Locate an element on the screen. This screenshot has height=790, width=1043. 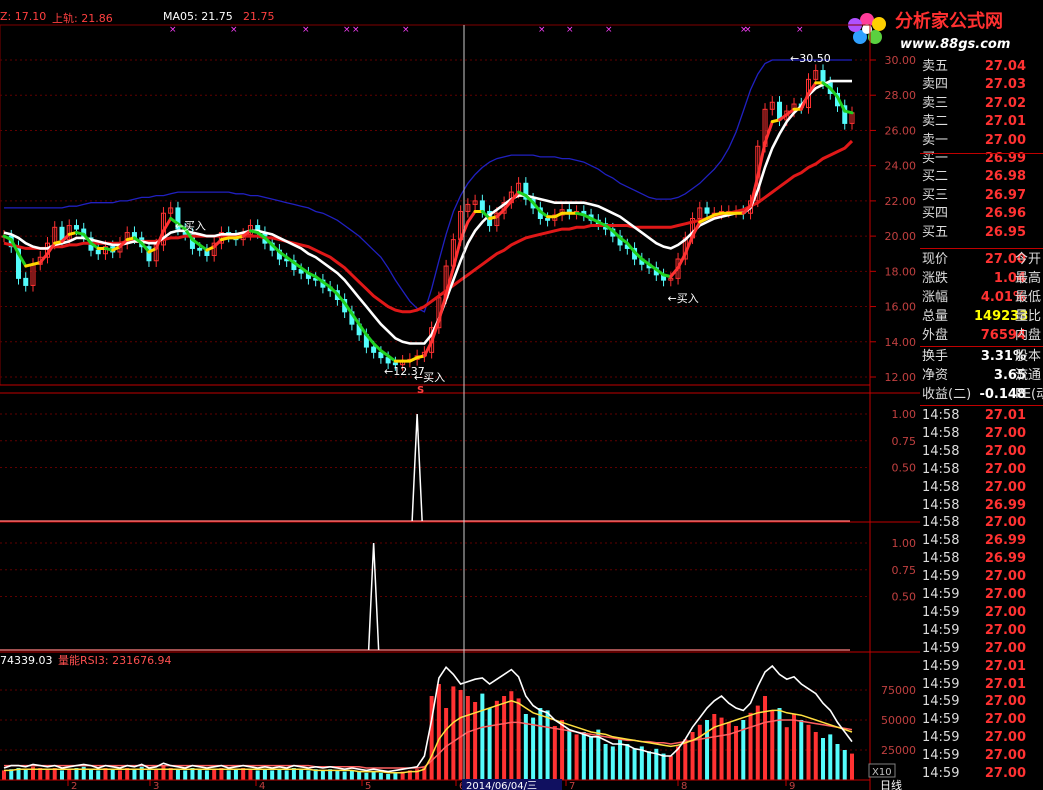
indicator1-tick-label: 1.00 is located at coordinates (904, 414).